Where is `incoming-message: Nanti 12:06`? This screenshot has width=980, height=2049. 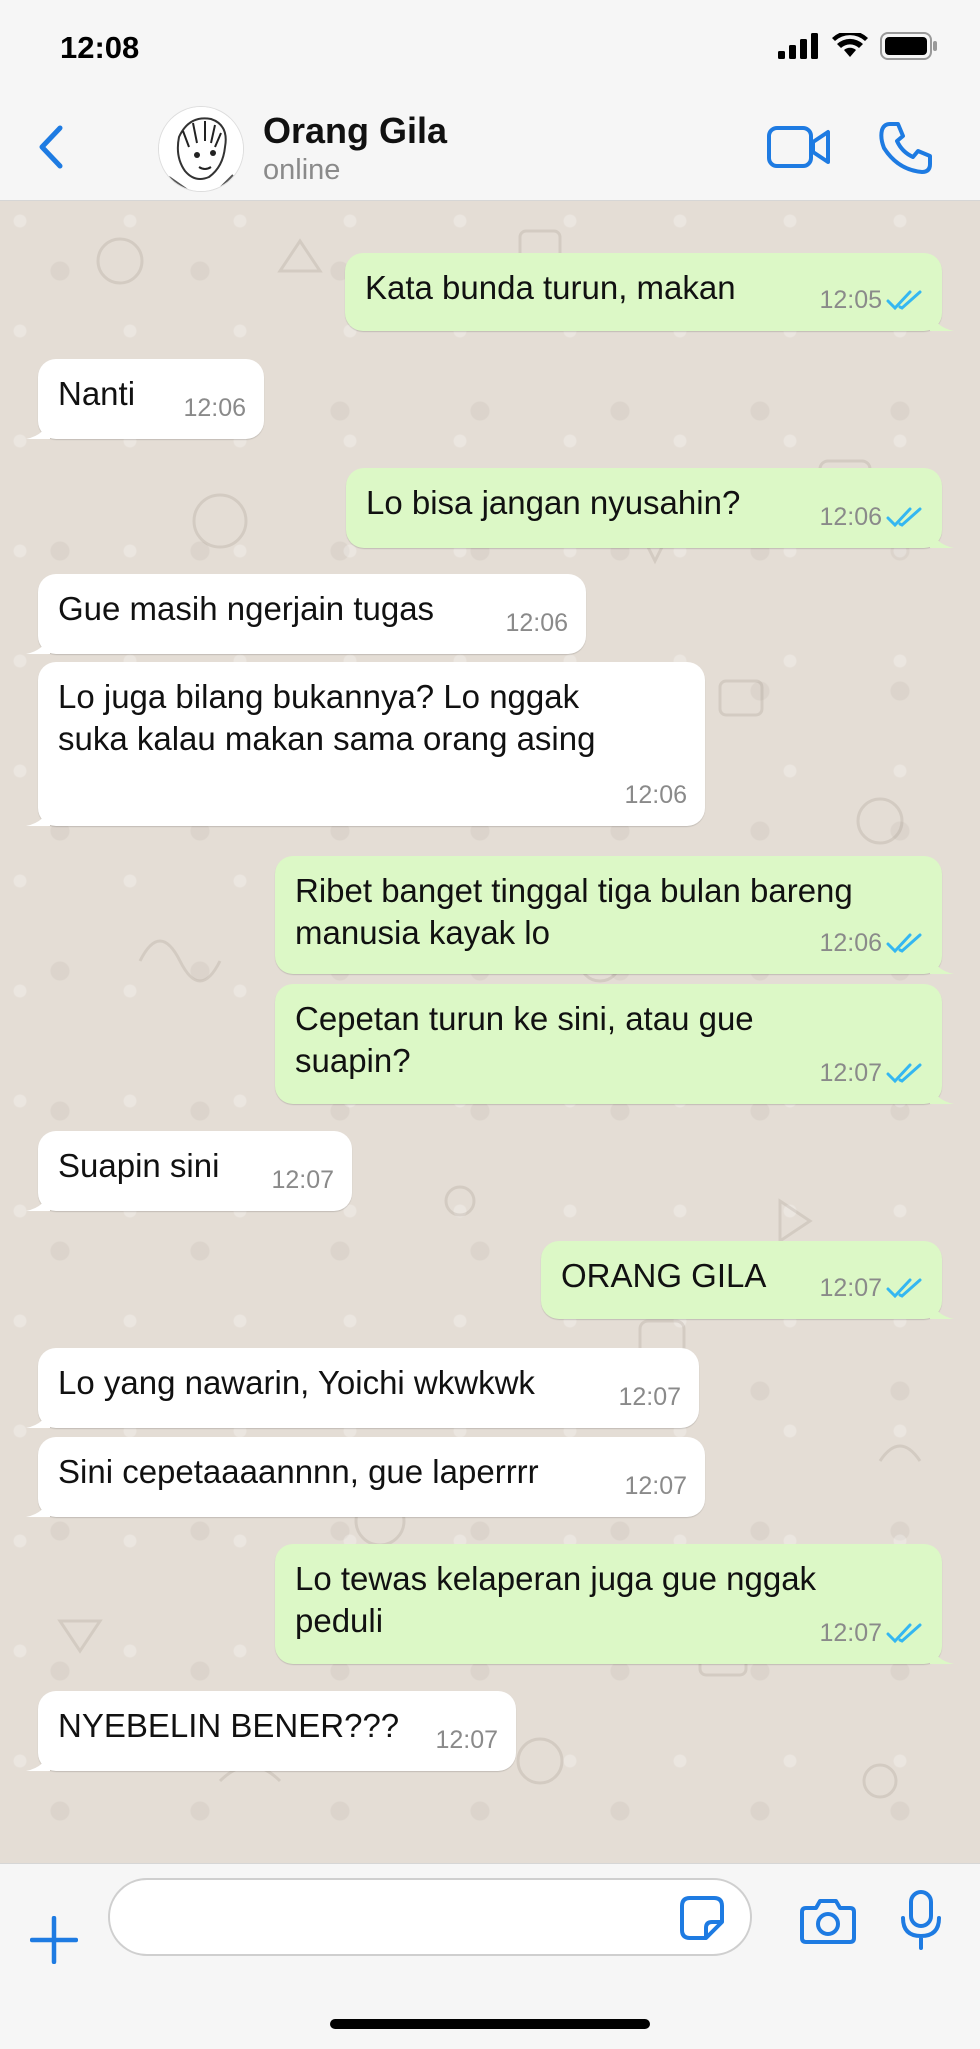
incoming-message: Nanti 12:06 is located at coordinates (145, 399).